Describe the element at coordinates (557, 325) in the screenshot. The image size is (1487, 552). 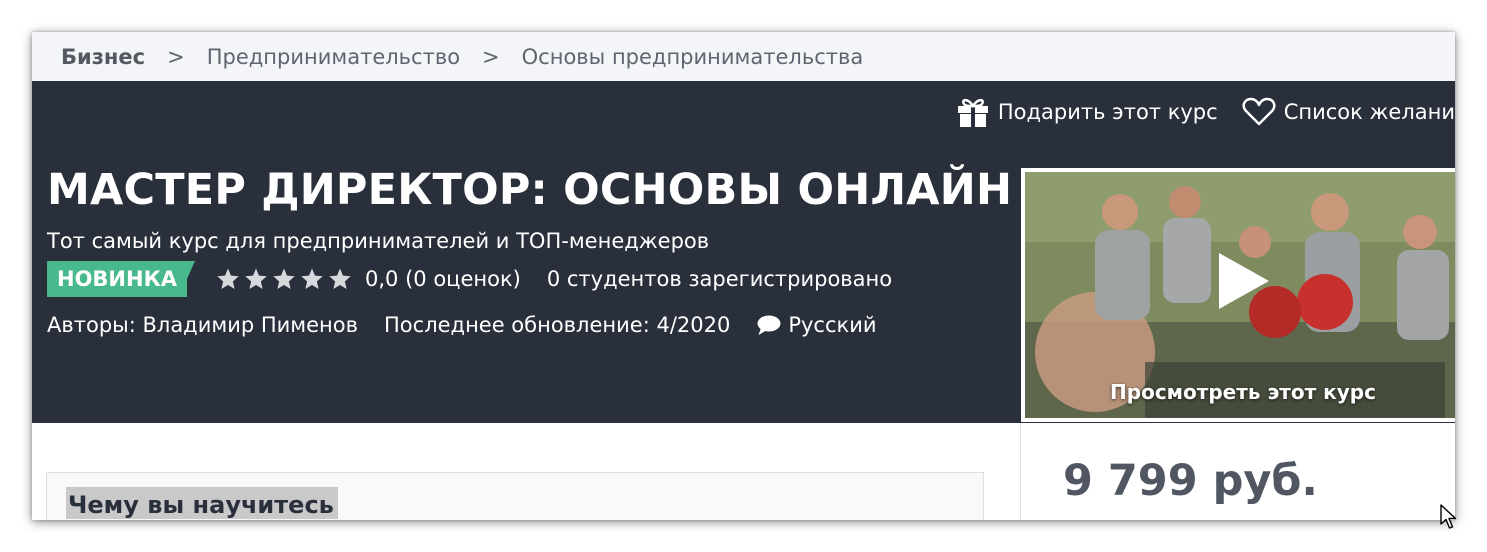
I see `last-updated: Последнее обновление: 4/2020` at that location.